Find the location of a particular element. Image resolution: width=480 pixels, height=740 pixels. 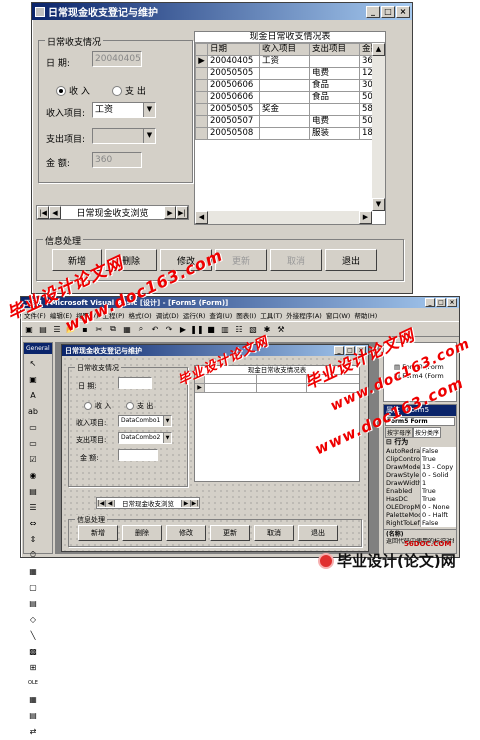

table-cell: 20050508 is located at coordinates (233, 133).